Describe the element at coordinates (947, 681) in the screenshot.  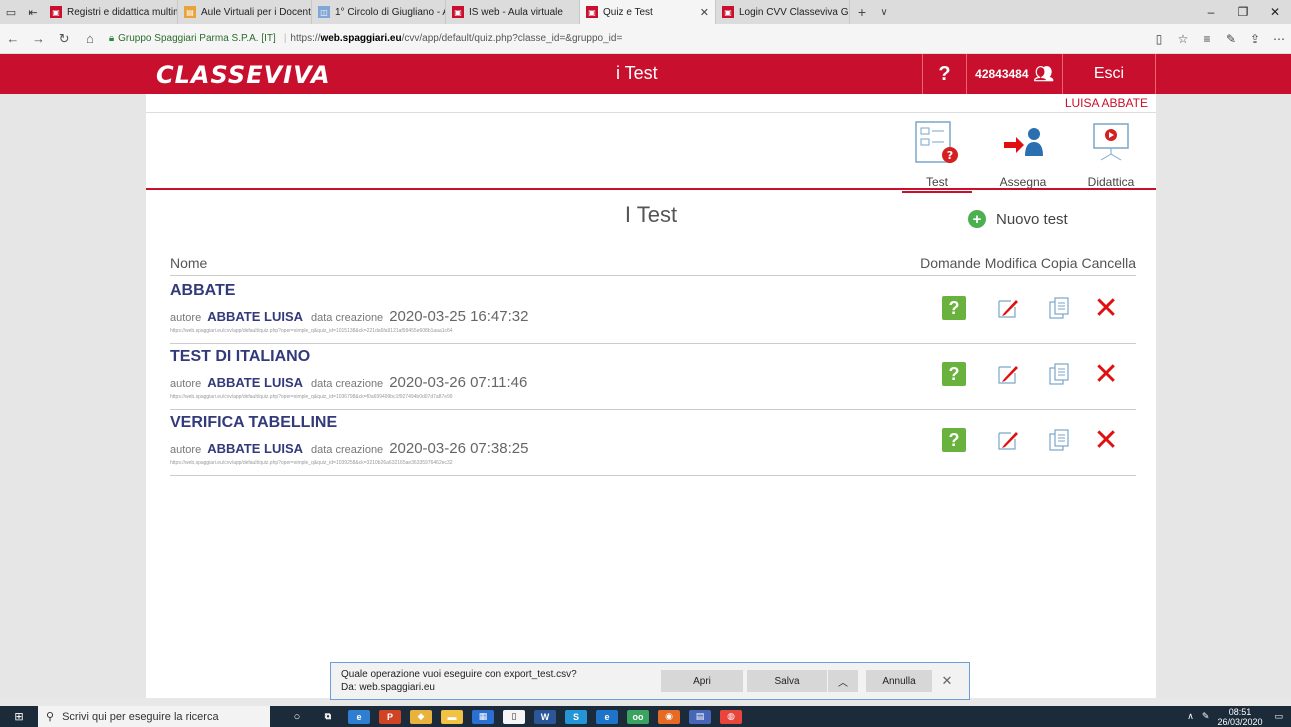
I see `close-download-bar-icon: ✕` at that location.